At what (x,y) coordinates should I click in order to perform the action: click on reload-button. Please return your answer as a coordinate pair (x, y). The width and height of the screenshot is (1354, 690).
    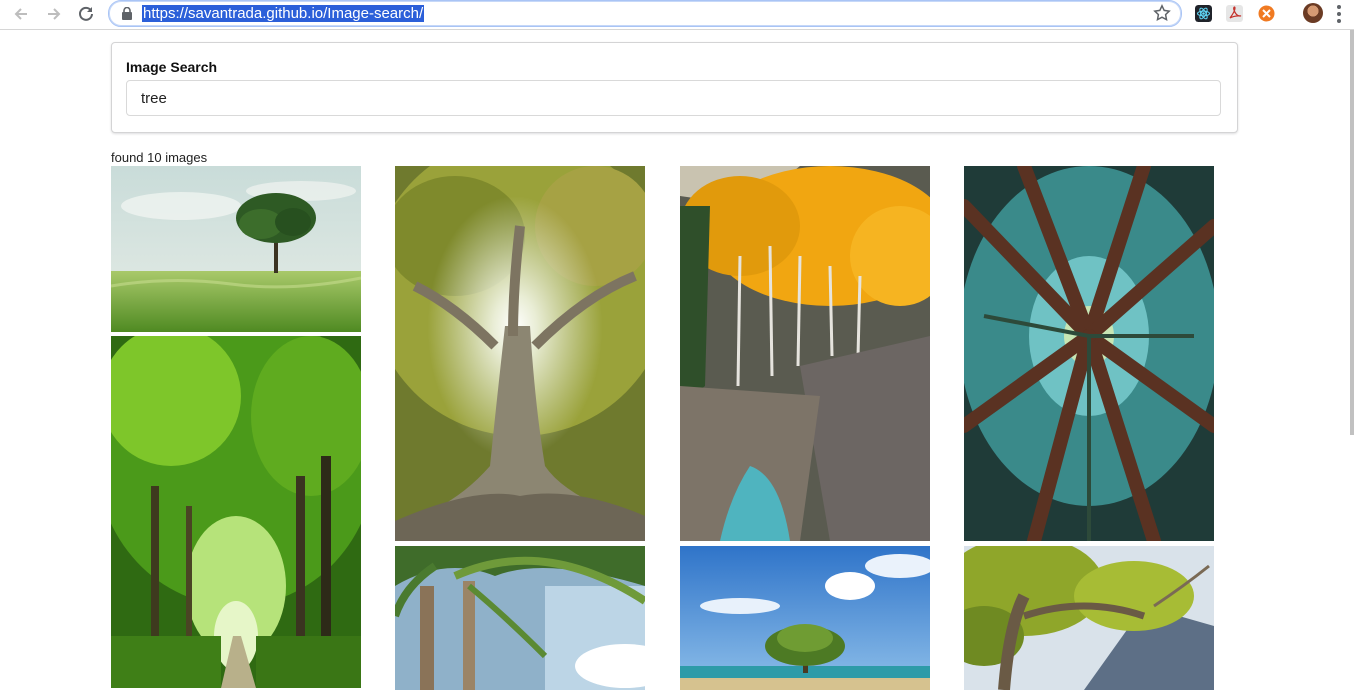
    Looking at the image, I should click on (86, 14).